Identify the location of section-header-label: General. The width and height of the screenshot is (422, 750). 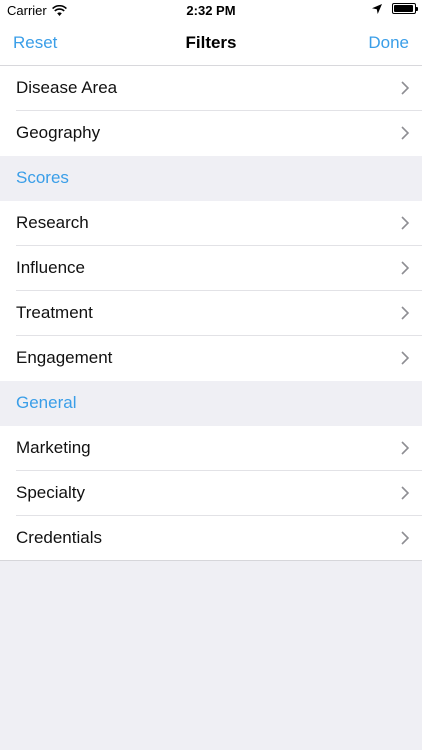
(46, 402).